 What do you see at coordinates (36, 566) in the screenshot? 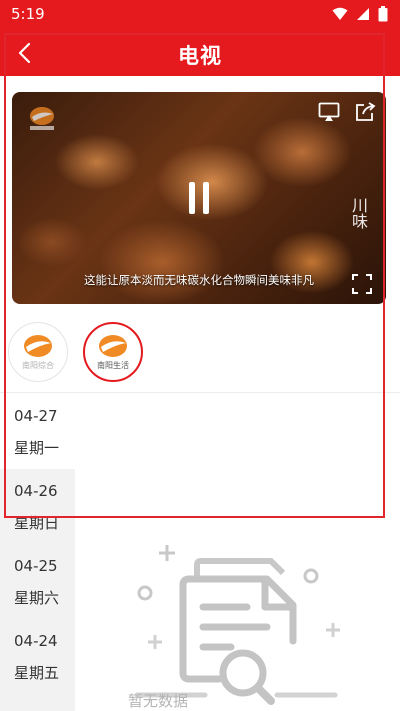
I see `date-day: 04-25` at bounding box center [36, 566].